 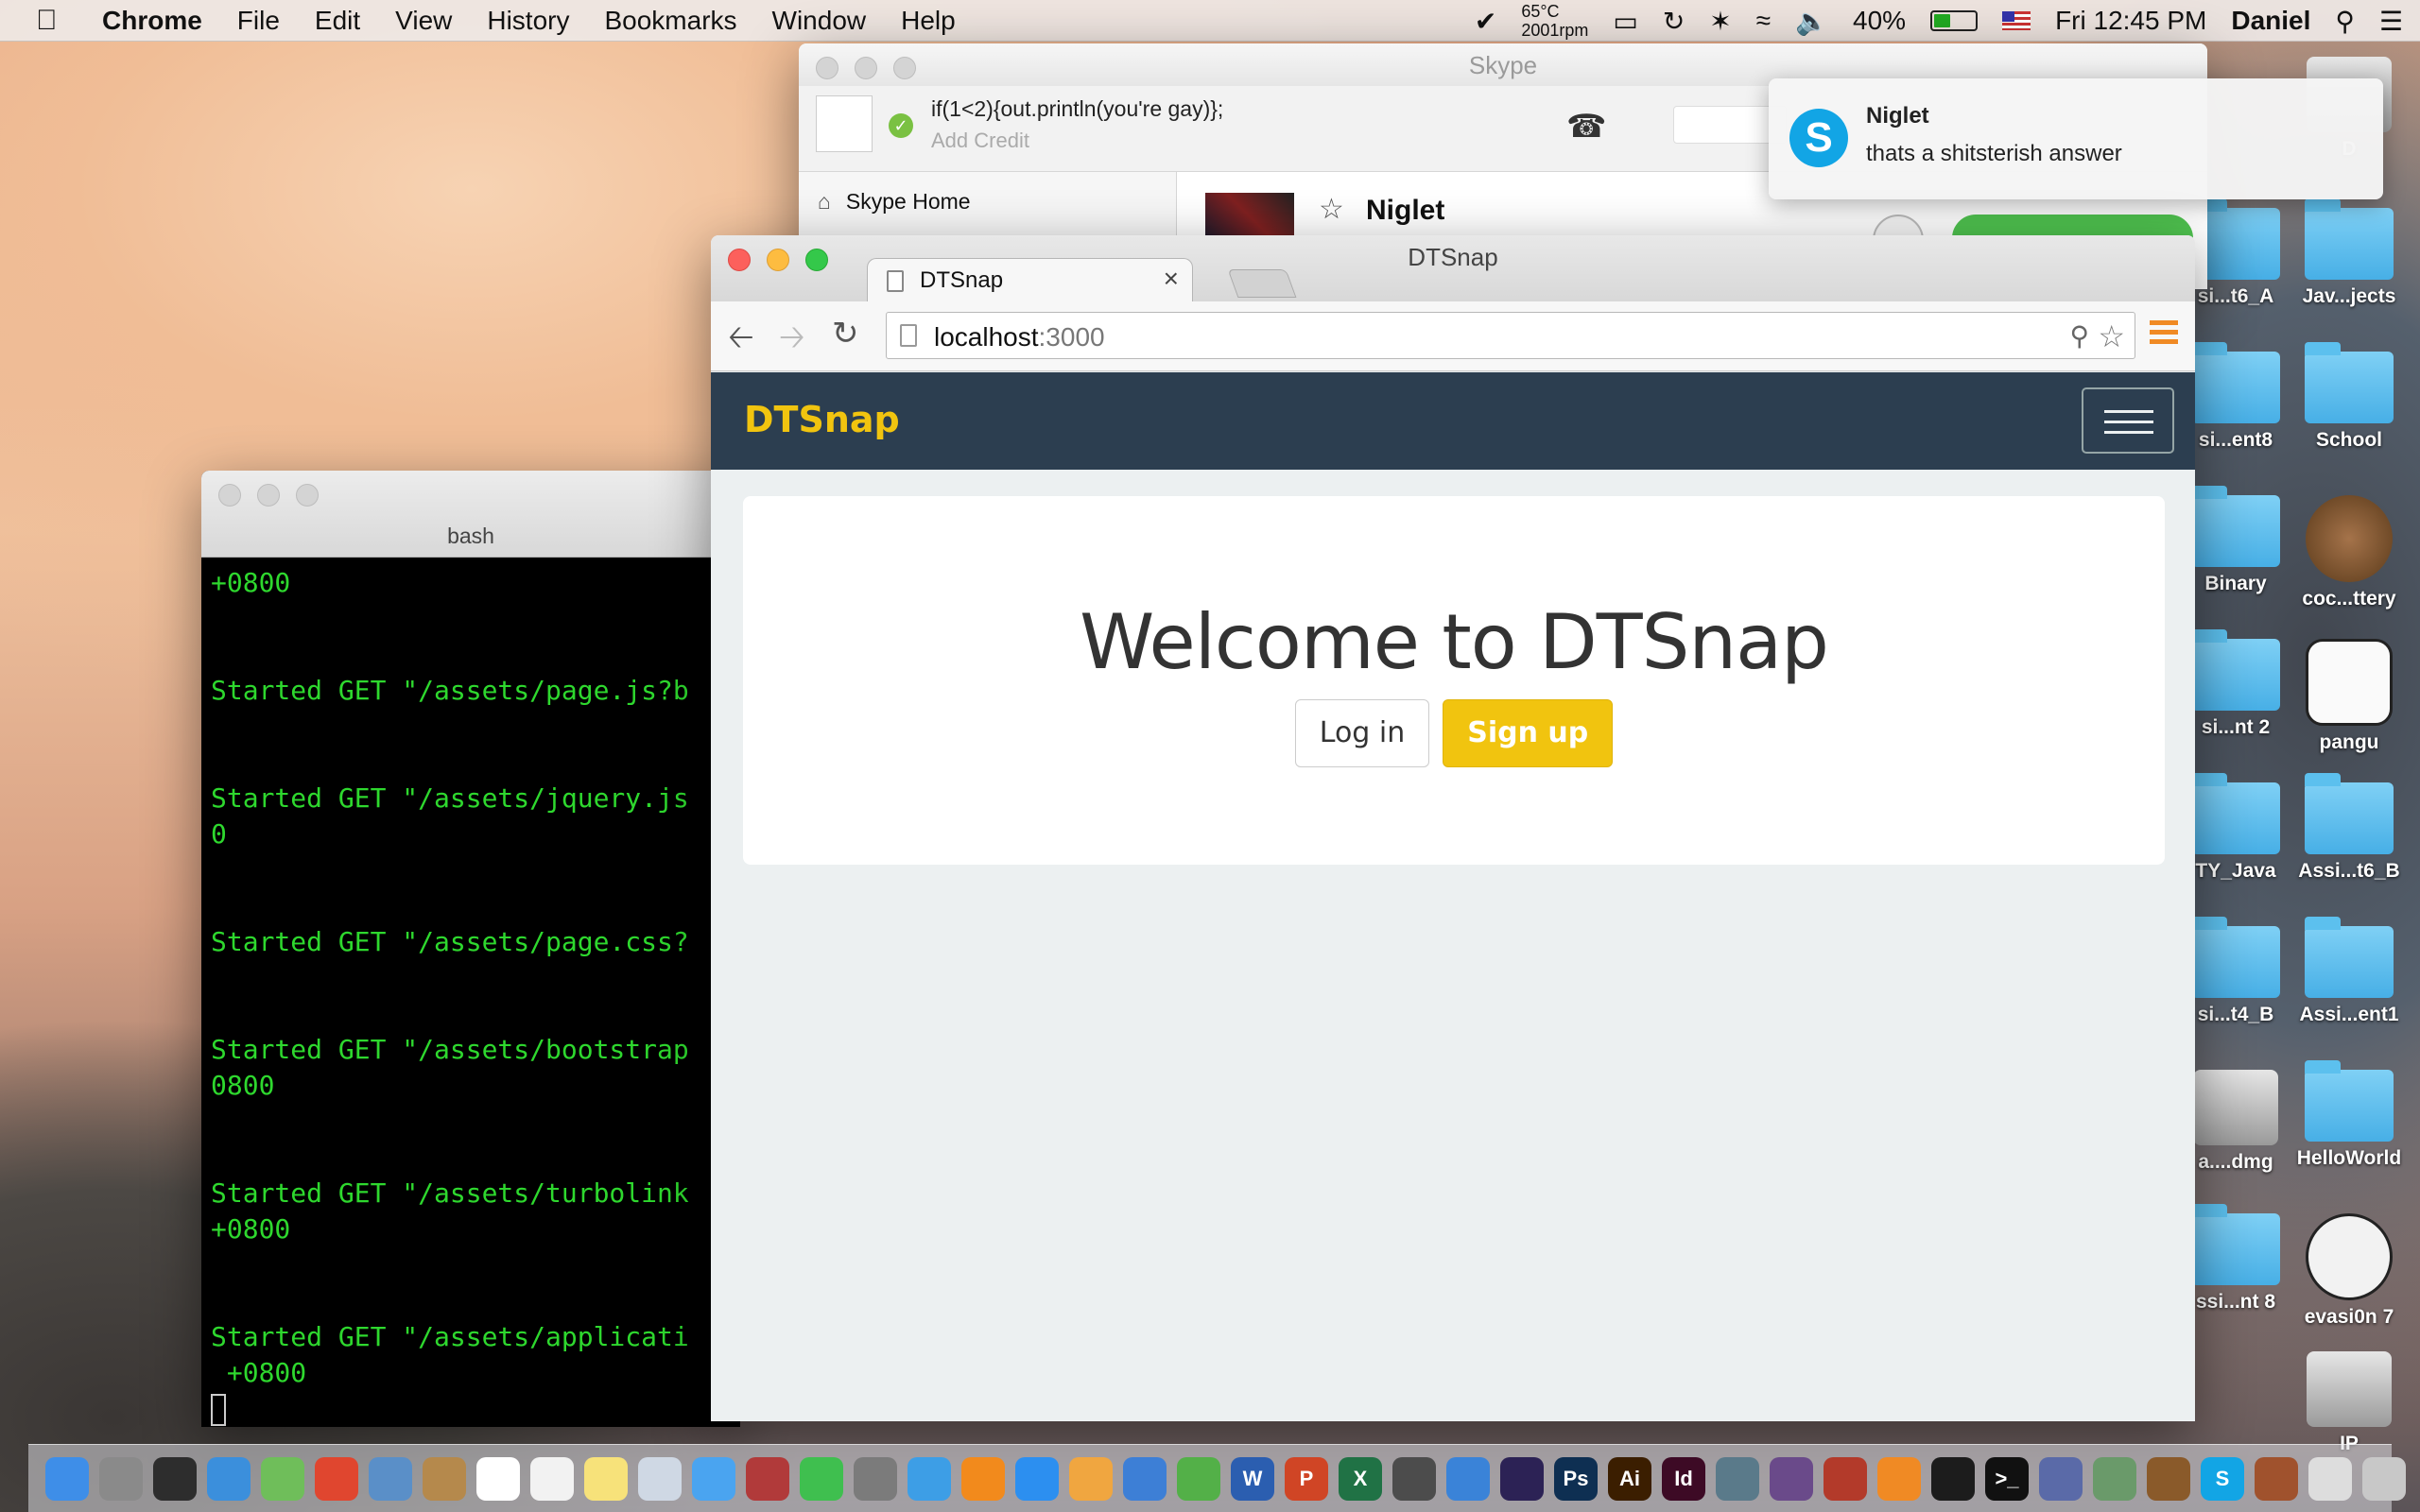 What do you see at coordinates (552, 1478) in the screenshot?
I see `dock-reminders-icon` at bounding box center [552, 1478].